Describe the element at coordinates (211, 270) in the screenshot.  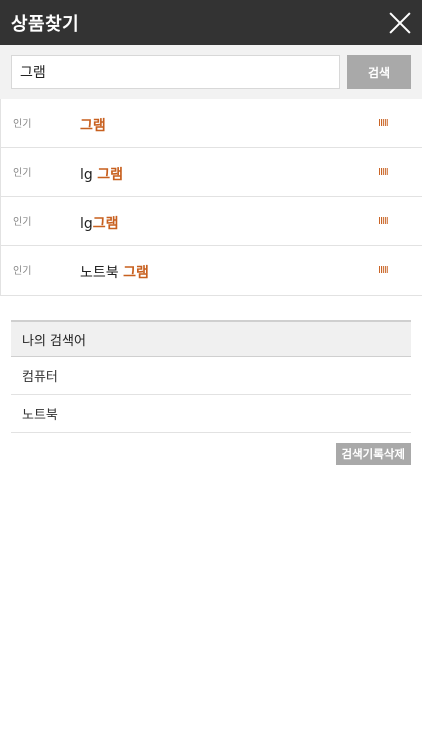
I see `suggestion-item: 인기 노트북 그램 IIIII` at that location.